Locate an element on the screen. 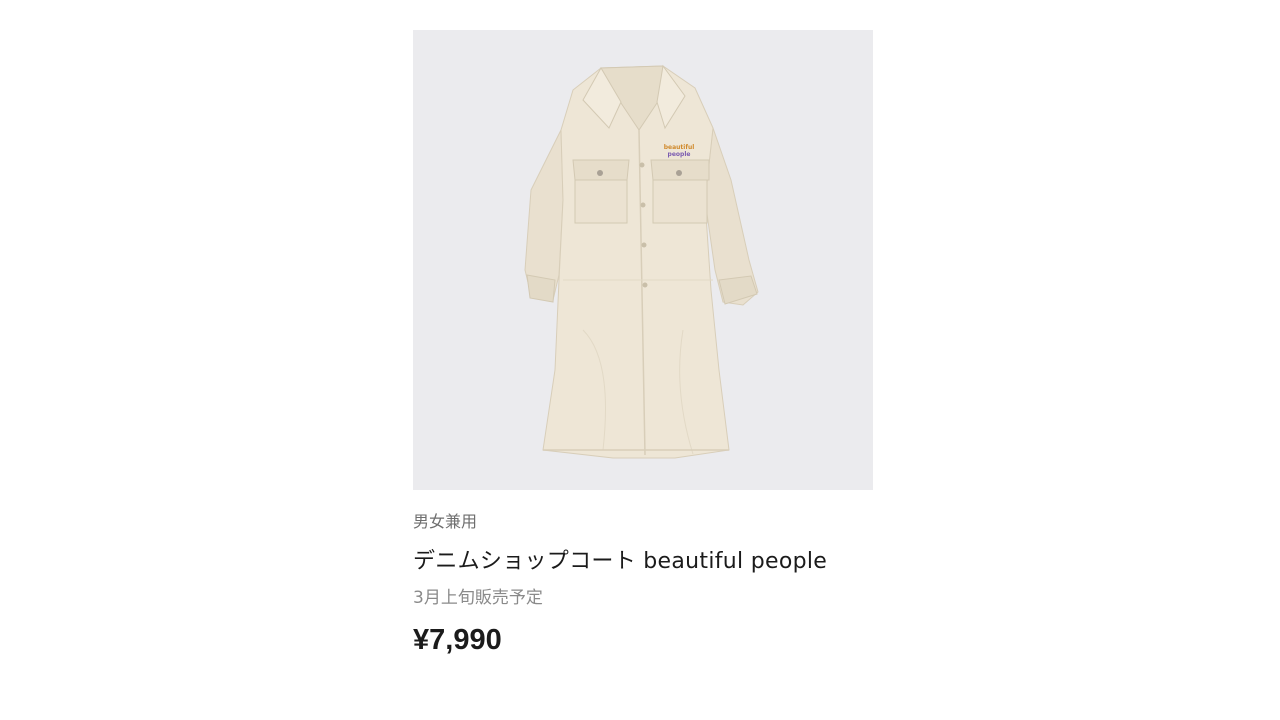 The height and width of the screenshot is (720, 1280). product-price: ¥7,990 is located at coordinates (457, 640).